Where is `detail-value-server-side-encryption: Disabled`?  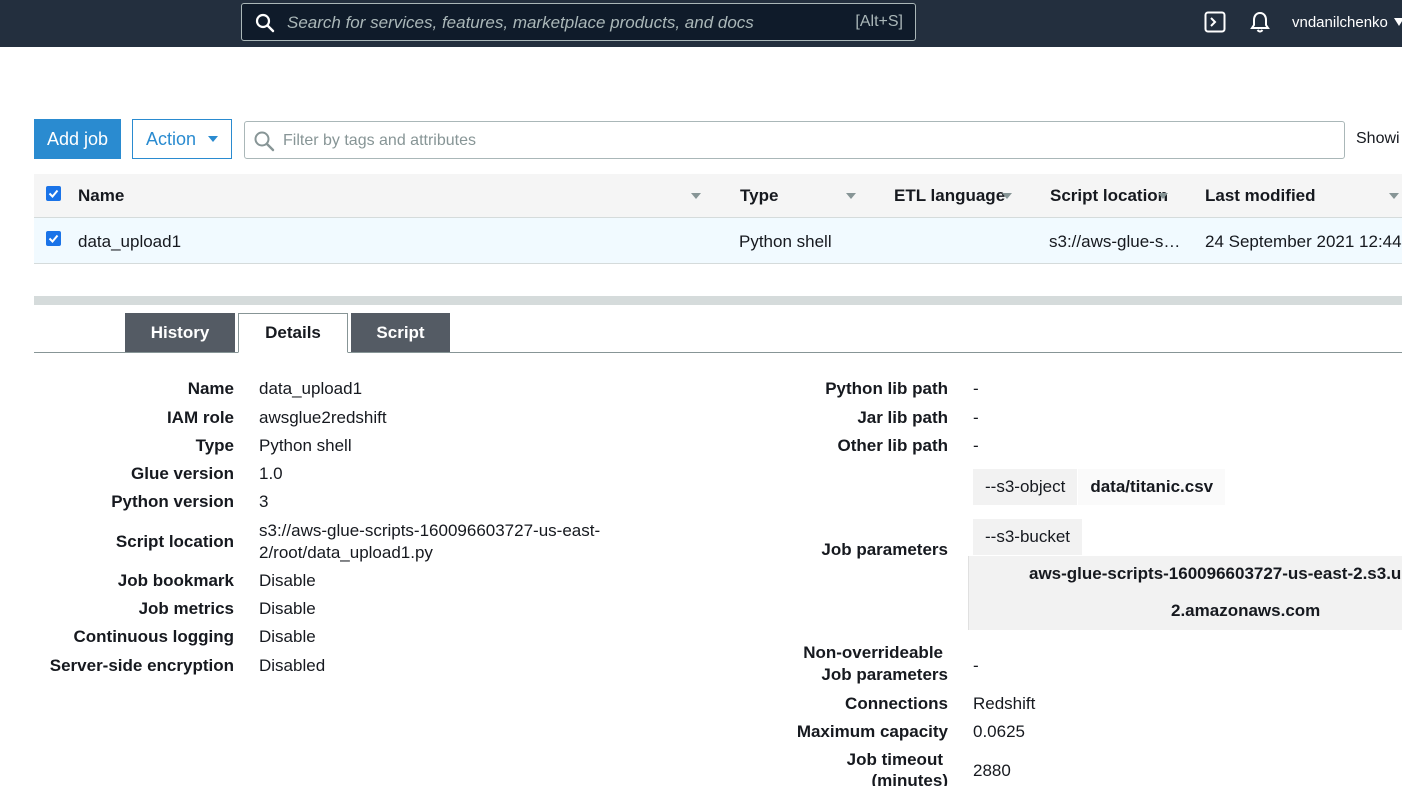 detail-value-server-side-encryption: Disabled is located at coordinates (292, 665).